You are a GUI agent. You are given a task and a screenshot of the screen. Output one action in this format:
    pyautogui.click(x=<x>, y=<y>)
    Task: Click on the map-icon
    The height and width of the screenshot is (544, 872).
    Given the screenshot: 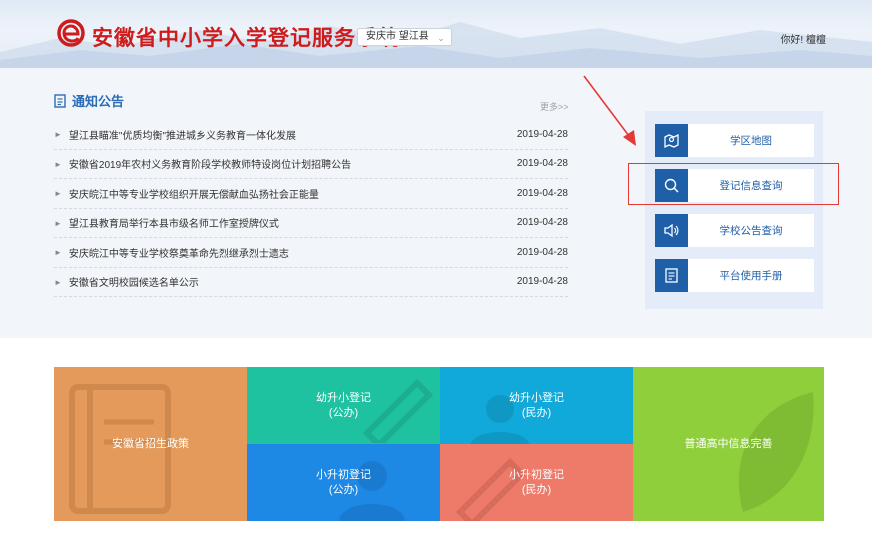 What is the action you would take?
    pyautogui.click(x=671, y=140)
    